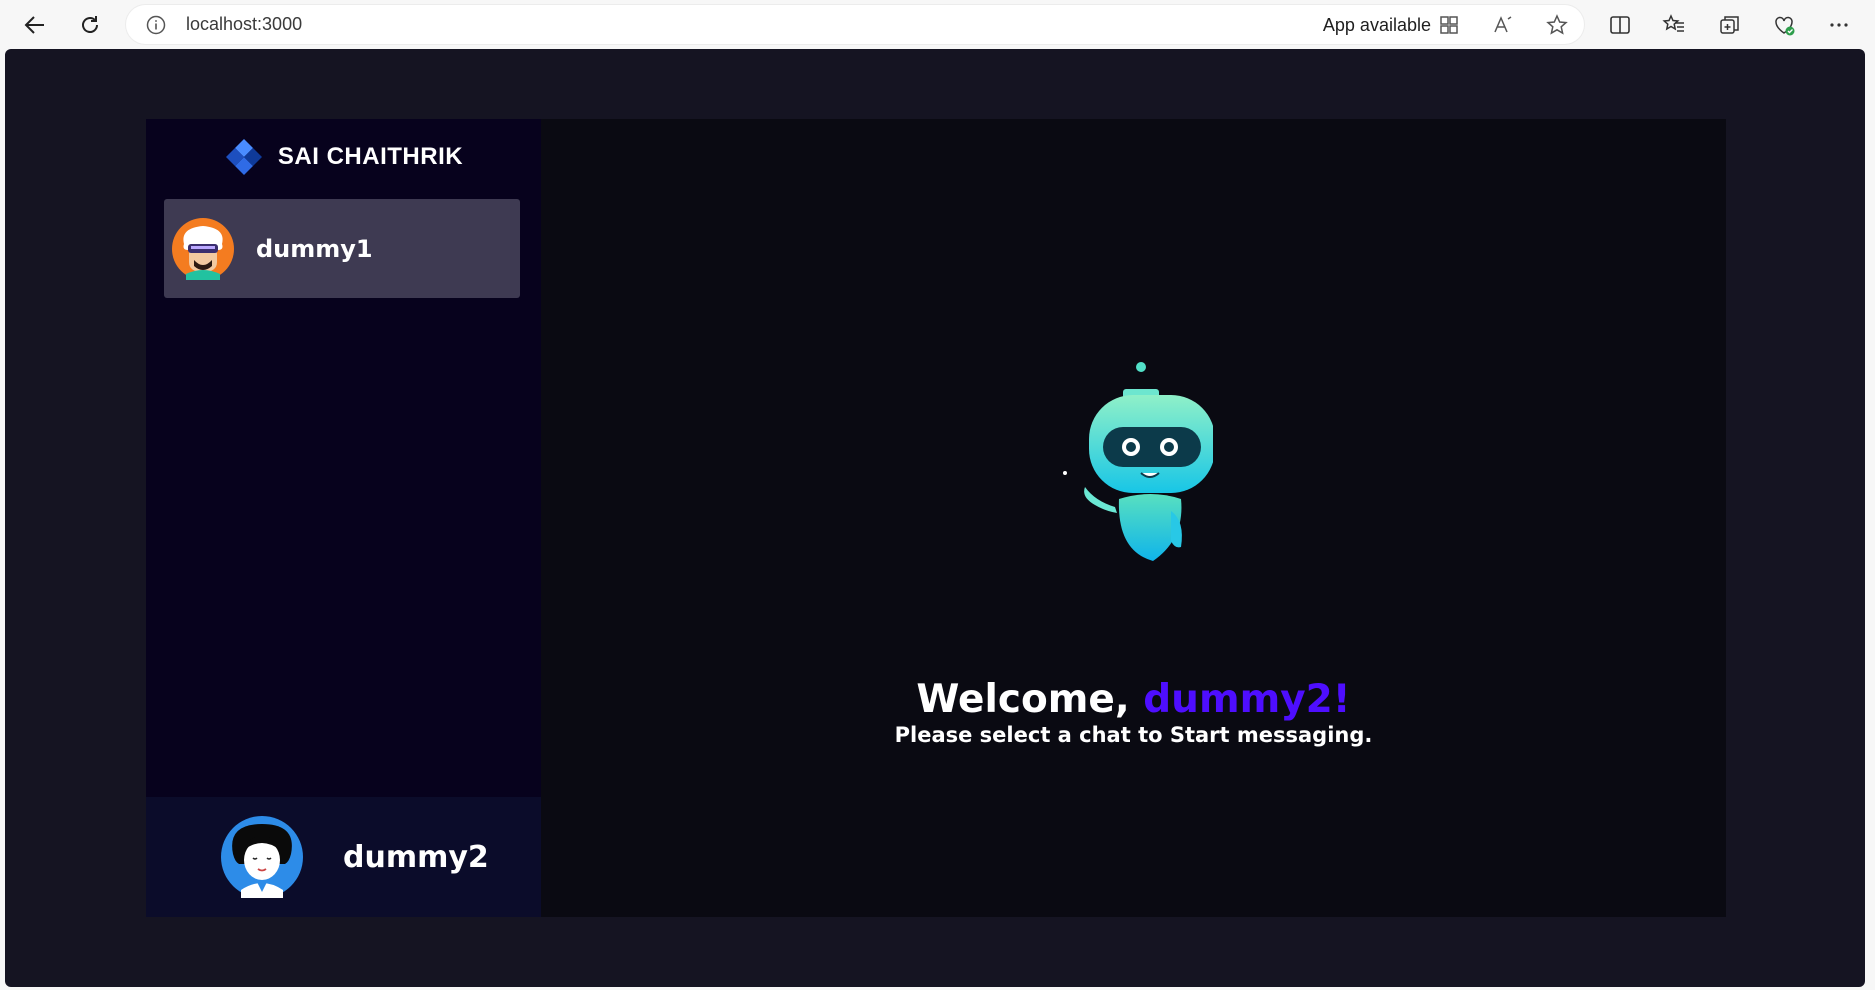 This screenshot has height=990, width=1875. Describe the element at coordinates (1730, 25) in the screenshot. I see `collections-icon` at that location.